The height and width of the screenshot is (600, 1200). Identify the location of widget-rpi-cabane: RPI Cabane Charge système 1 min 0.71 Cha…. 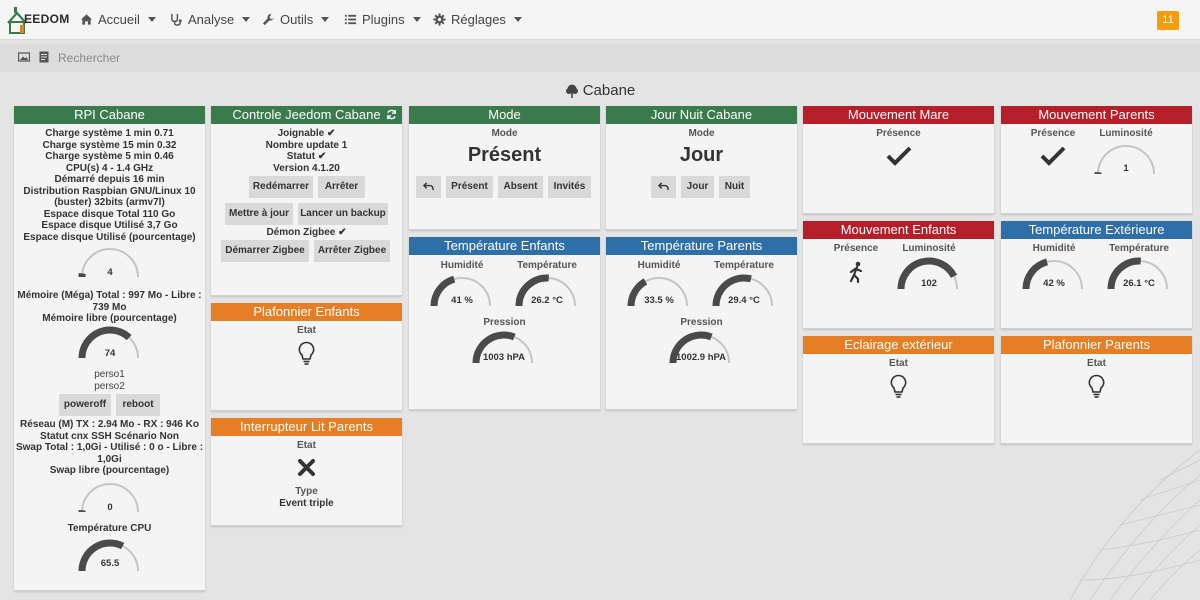
(109, 348).